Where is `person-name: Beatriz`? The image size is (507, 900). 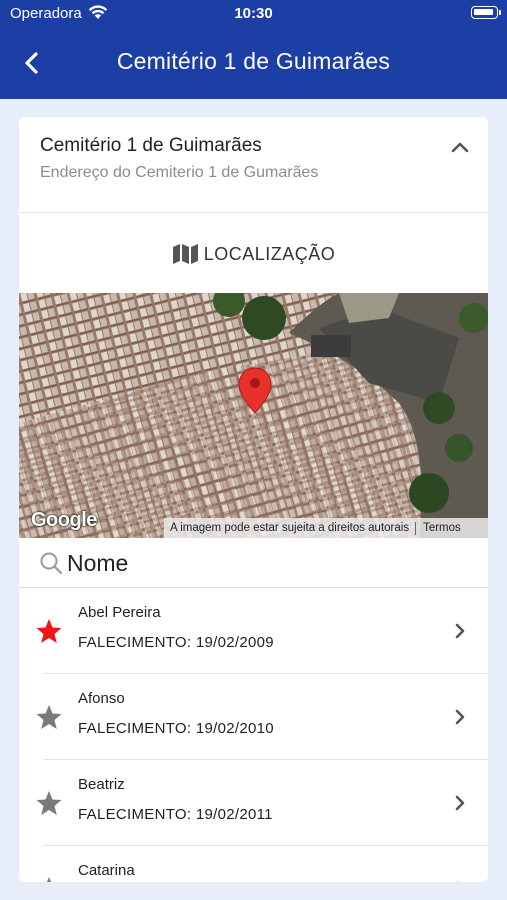 person-name: Beatriz is located at coordinates (101, 784).